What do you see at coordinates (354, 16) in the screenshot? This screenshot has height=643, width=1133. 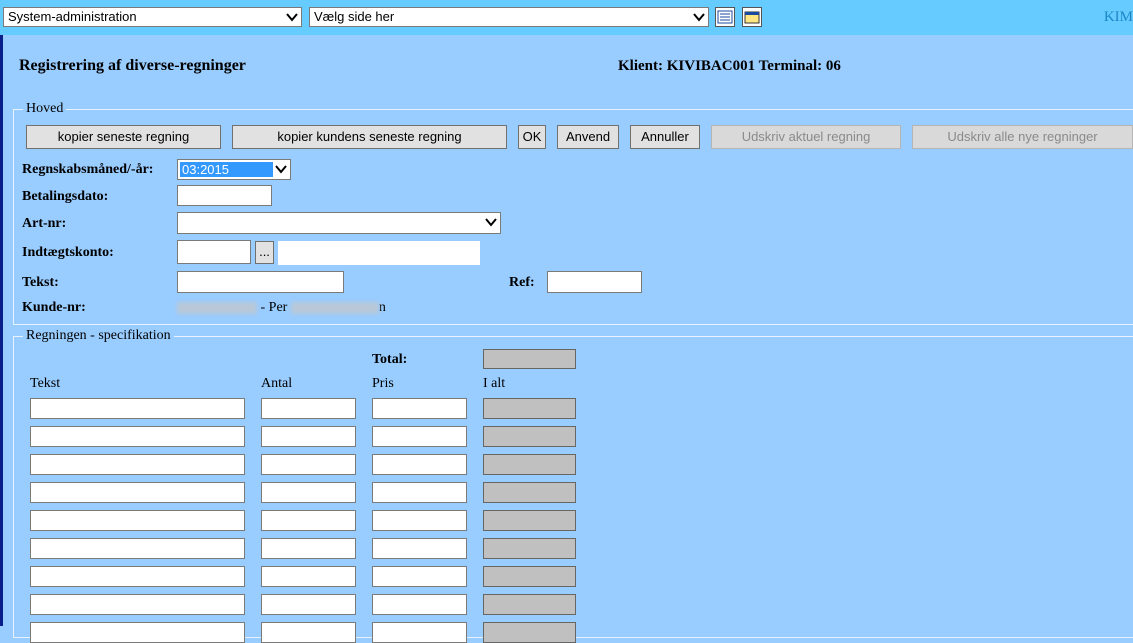 I see `page-select-value: Vælg side her` at bounding box center [354, 16].